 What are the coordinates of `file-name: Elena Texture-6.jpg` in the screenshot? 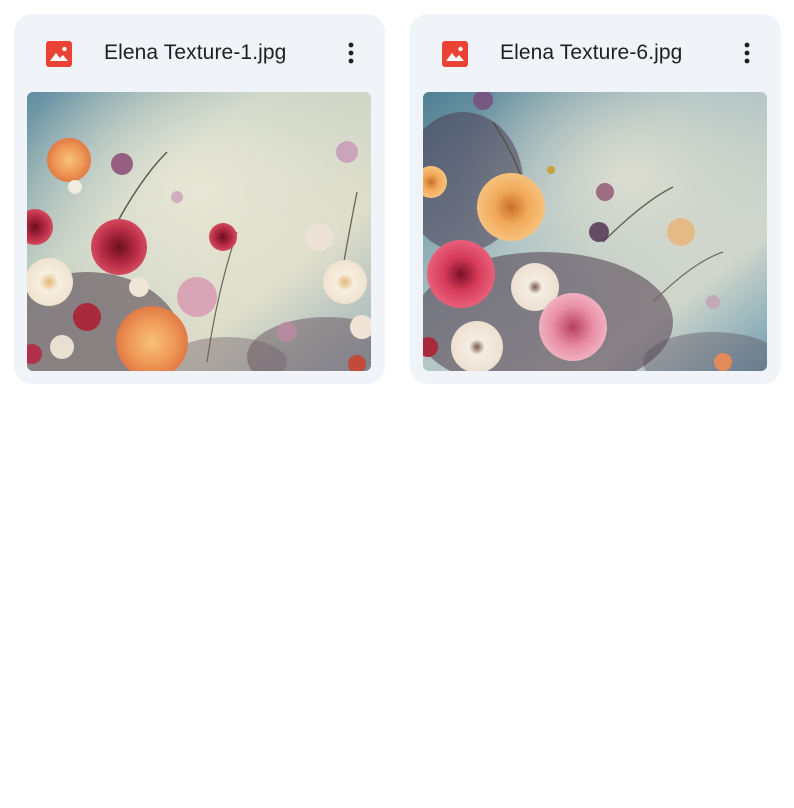 It's located at (591, 52).